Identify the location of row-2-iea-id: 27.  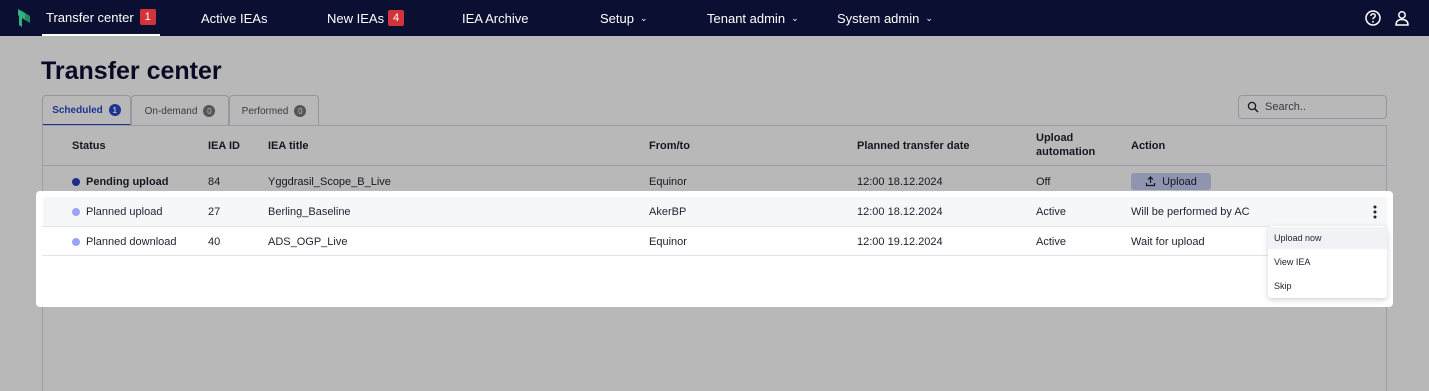
(214, 212).